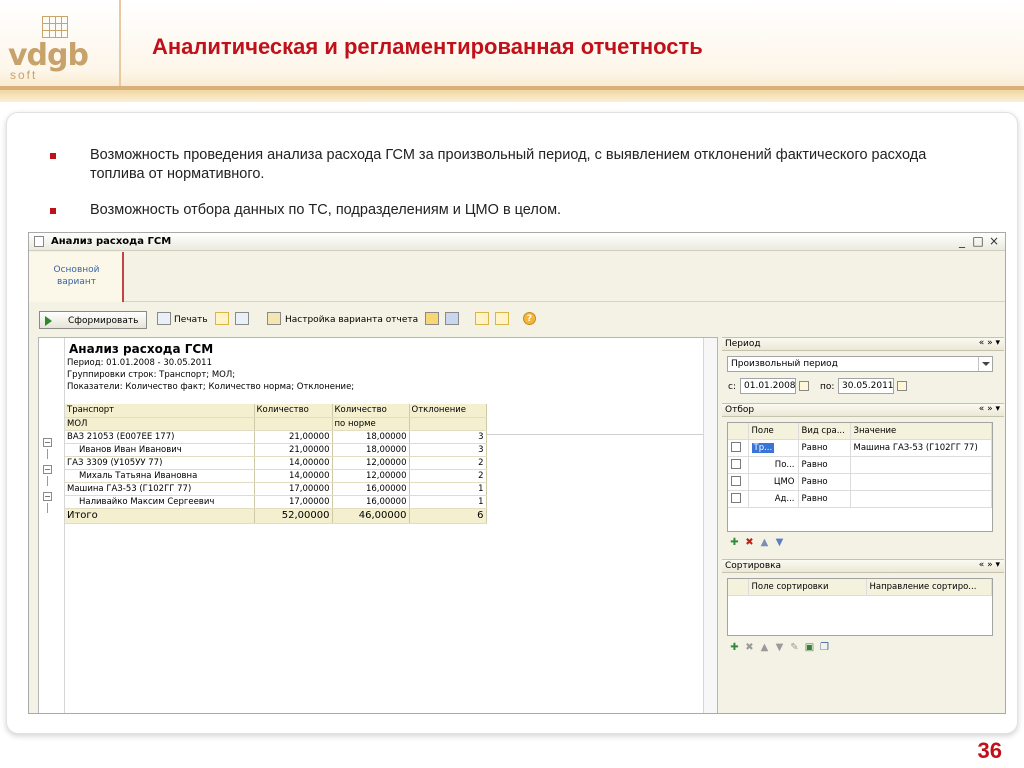  Describe the element at coordinates (989, 343) in the screenshot. I see `period-nav-icon: « » ▾` at that location.